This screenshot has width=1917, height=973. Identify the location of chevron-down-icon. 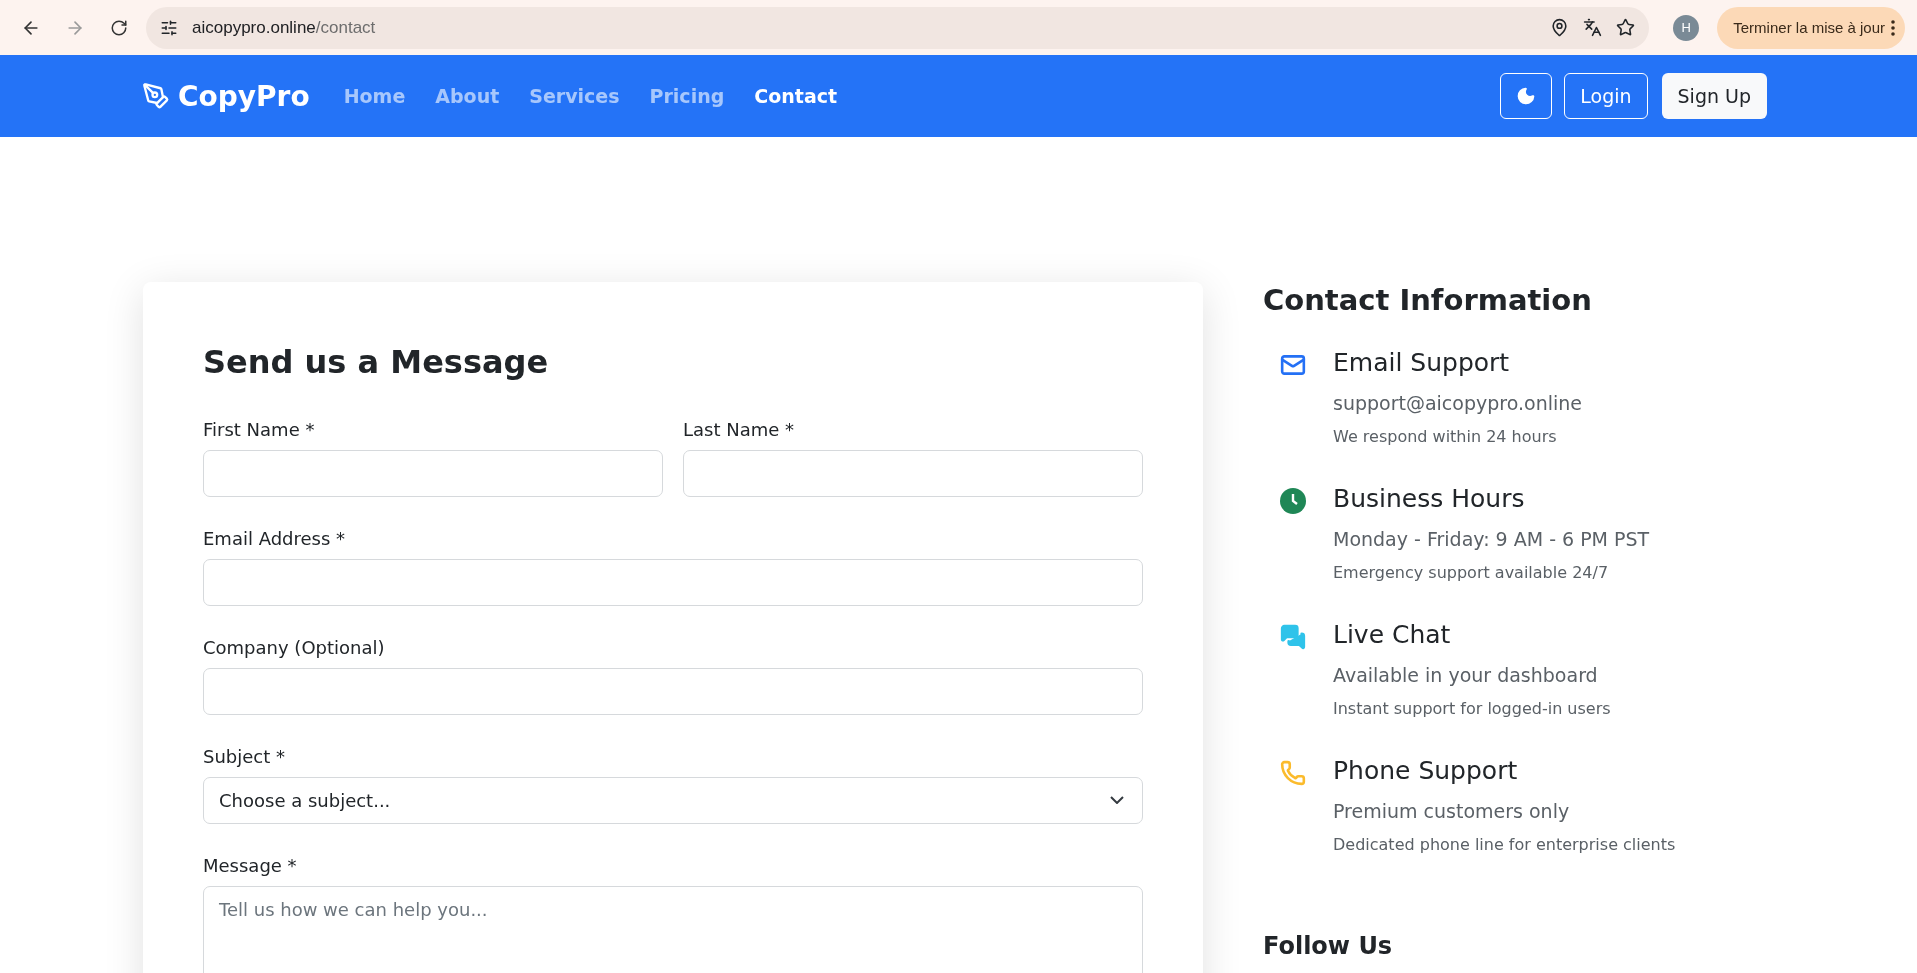
(1117, 800).